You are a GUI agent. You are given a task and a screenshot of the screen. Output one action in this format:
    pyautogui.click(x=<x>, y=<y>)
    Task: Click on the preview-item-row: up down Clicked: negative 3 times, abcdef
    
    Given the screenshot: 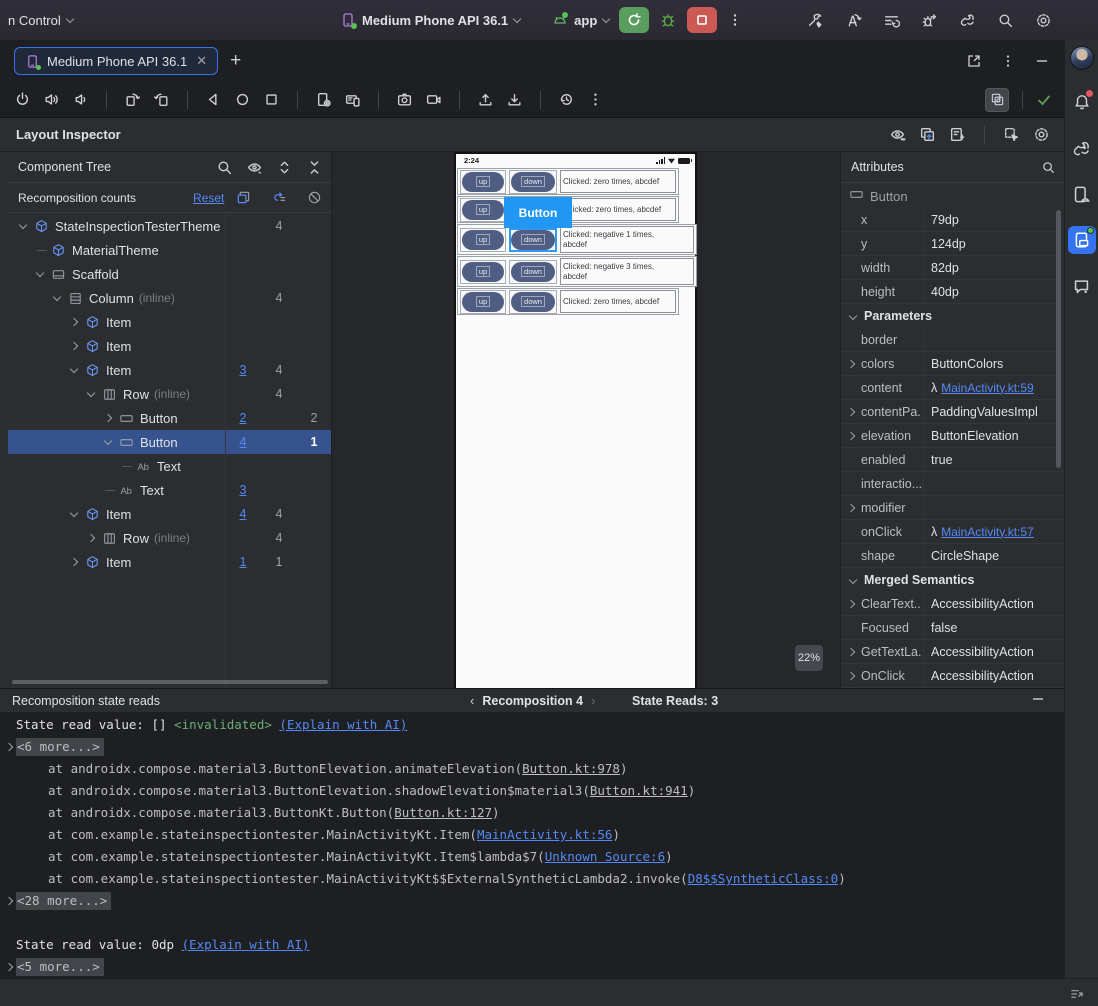 What is the action you would take?
    pyautogui.click(x=577, y=271)
    